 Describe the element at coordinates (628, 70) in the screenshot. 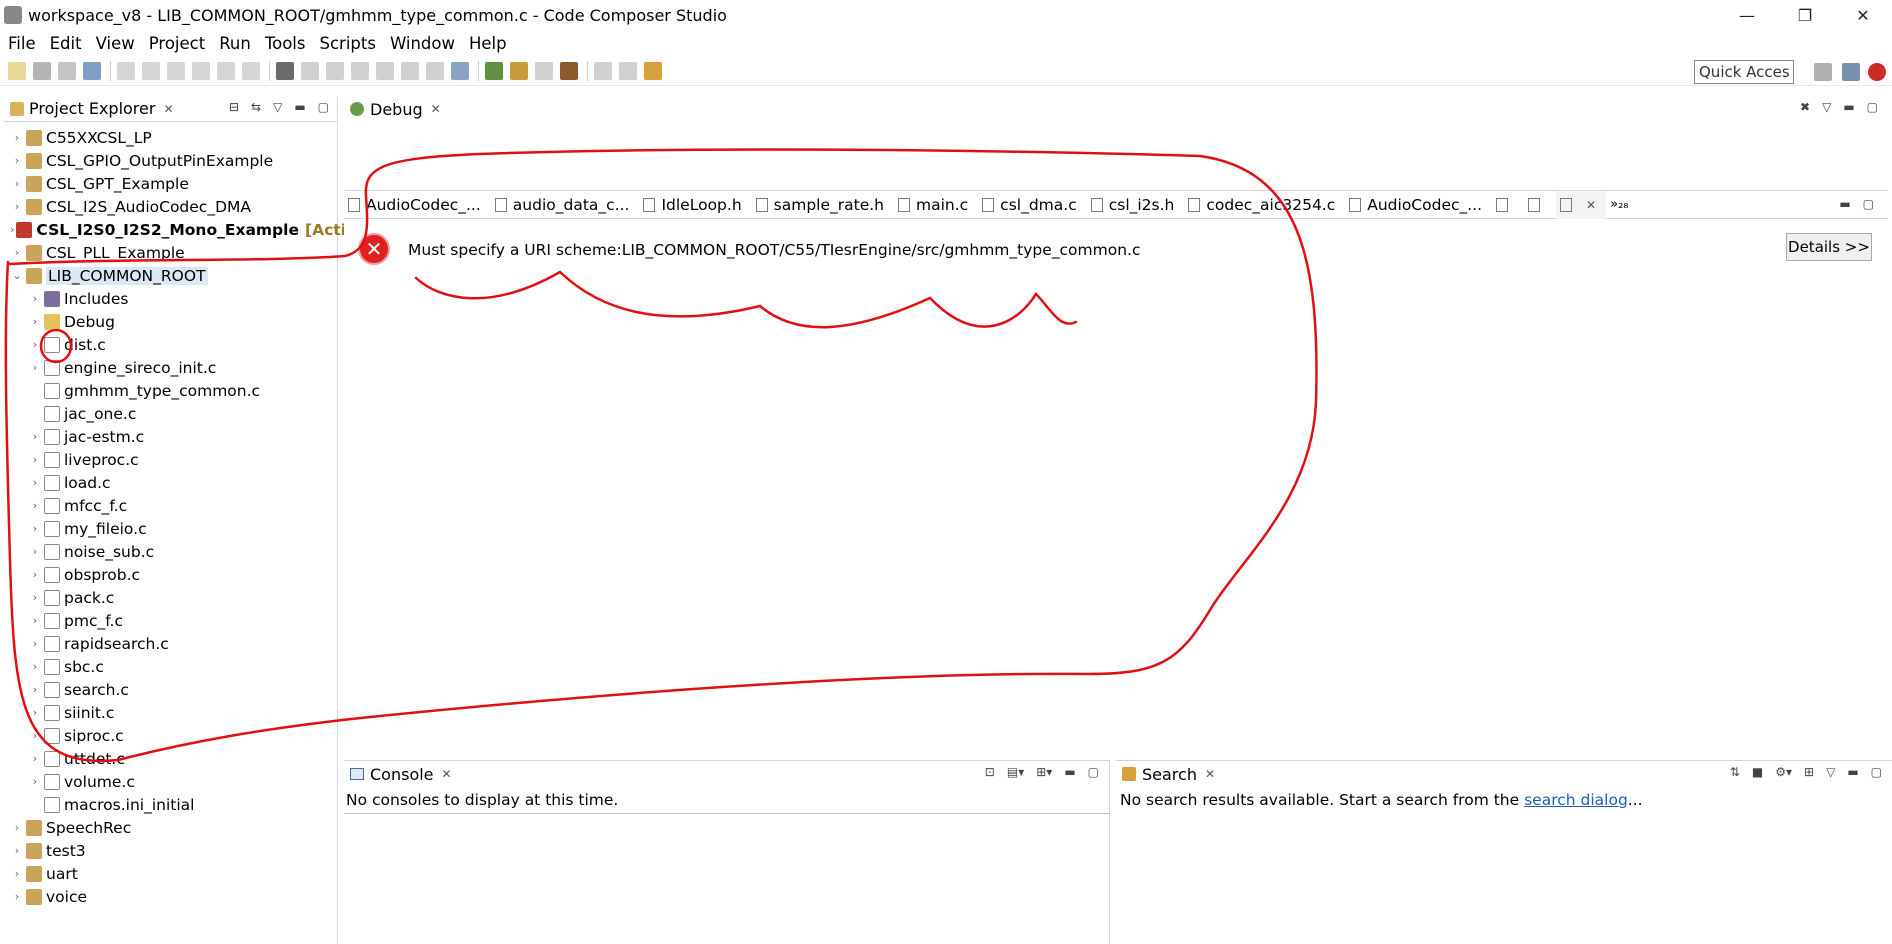

I see `search-icon` at that location.